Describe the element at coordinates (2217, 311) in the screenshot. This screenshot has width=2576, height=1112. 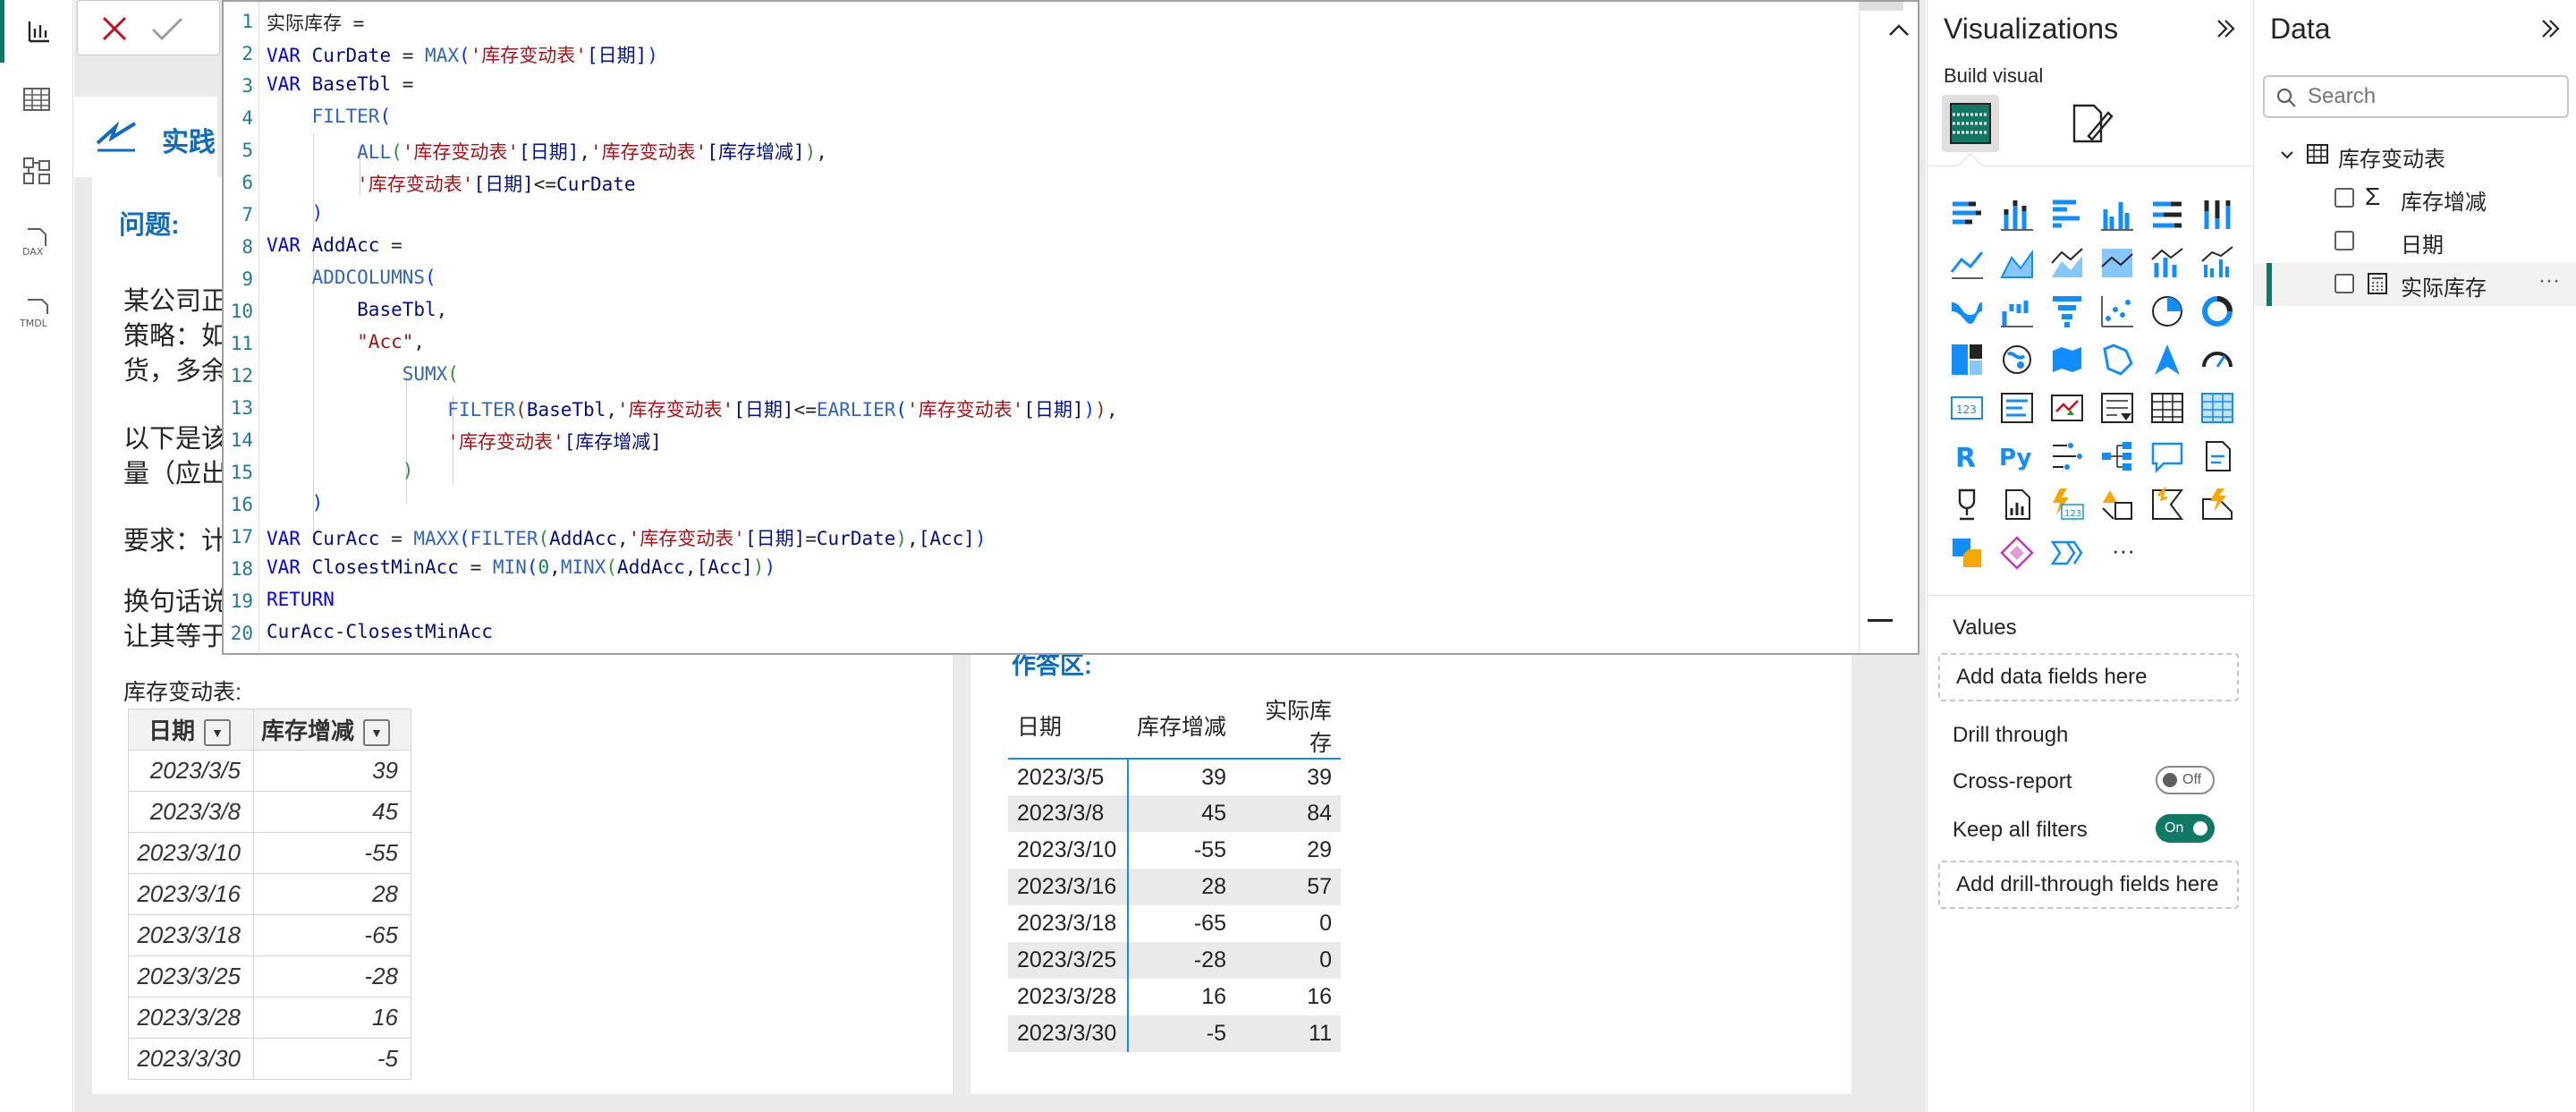
I see `donut-chart-icon` at that location.